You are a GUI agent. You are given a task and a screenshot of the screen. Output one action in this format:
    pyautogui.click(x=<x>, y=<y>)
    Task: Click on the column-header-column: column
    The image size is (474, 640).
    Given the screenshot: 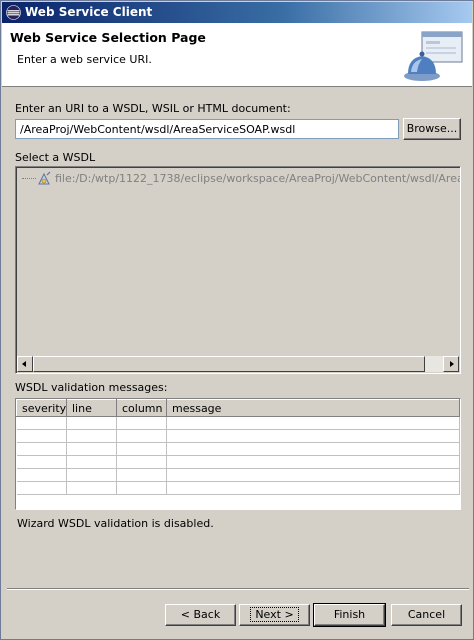 What is the action you would take?
    pyautogui.click(x=141, y=408)
    